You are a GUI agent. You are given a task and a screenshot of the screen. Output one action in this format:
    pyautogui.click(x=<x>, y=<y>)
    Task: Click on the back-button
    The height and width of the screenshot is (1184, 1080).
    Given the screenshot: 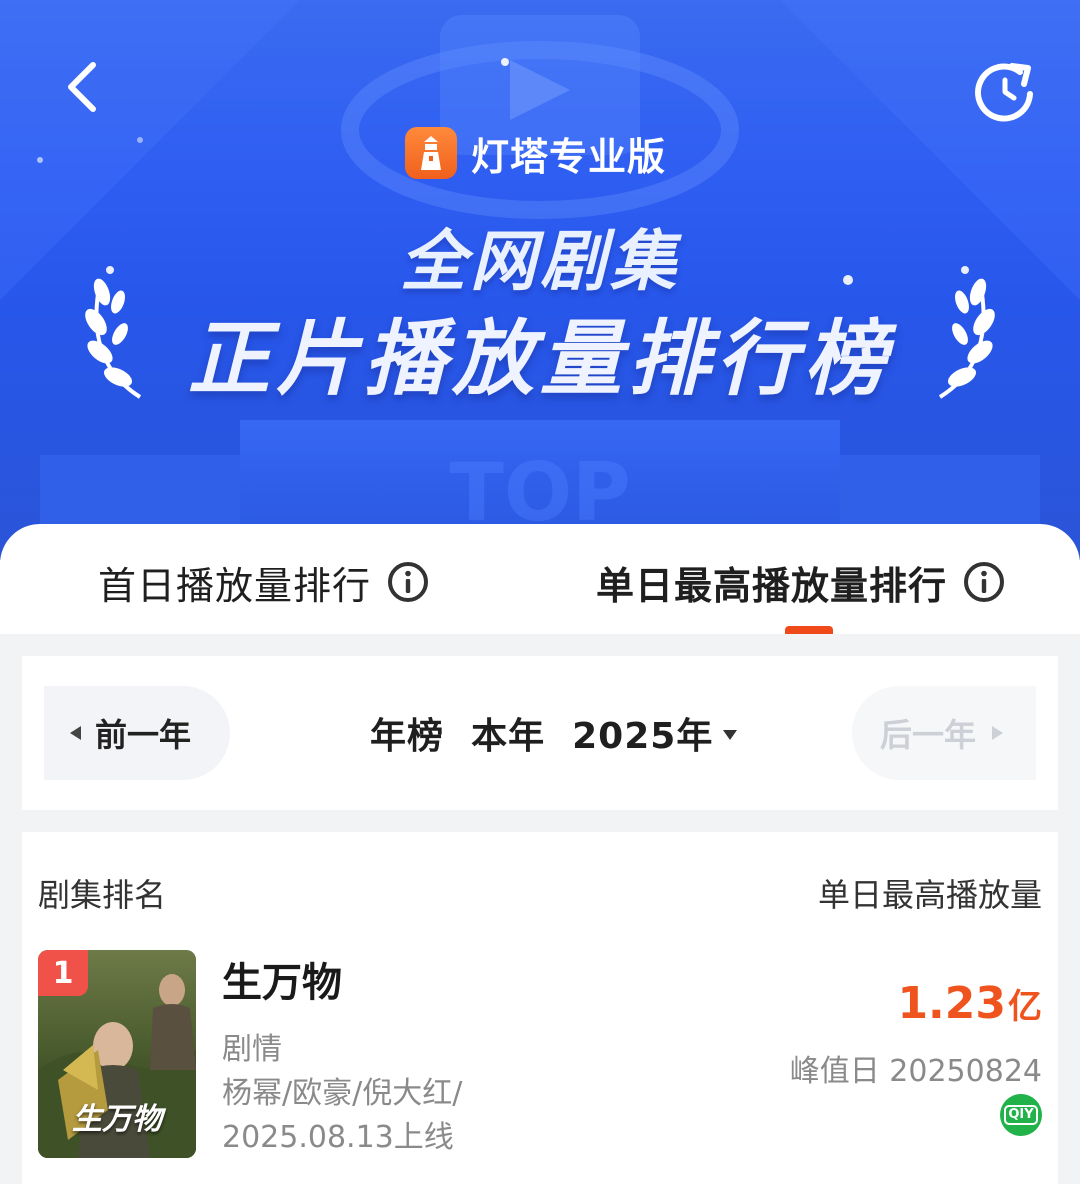 What is the action you would take?
    pyautogui.click(x=82, y=87)
    